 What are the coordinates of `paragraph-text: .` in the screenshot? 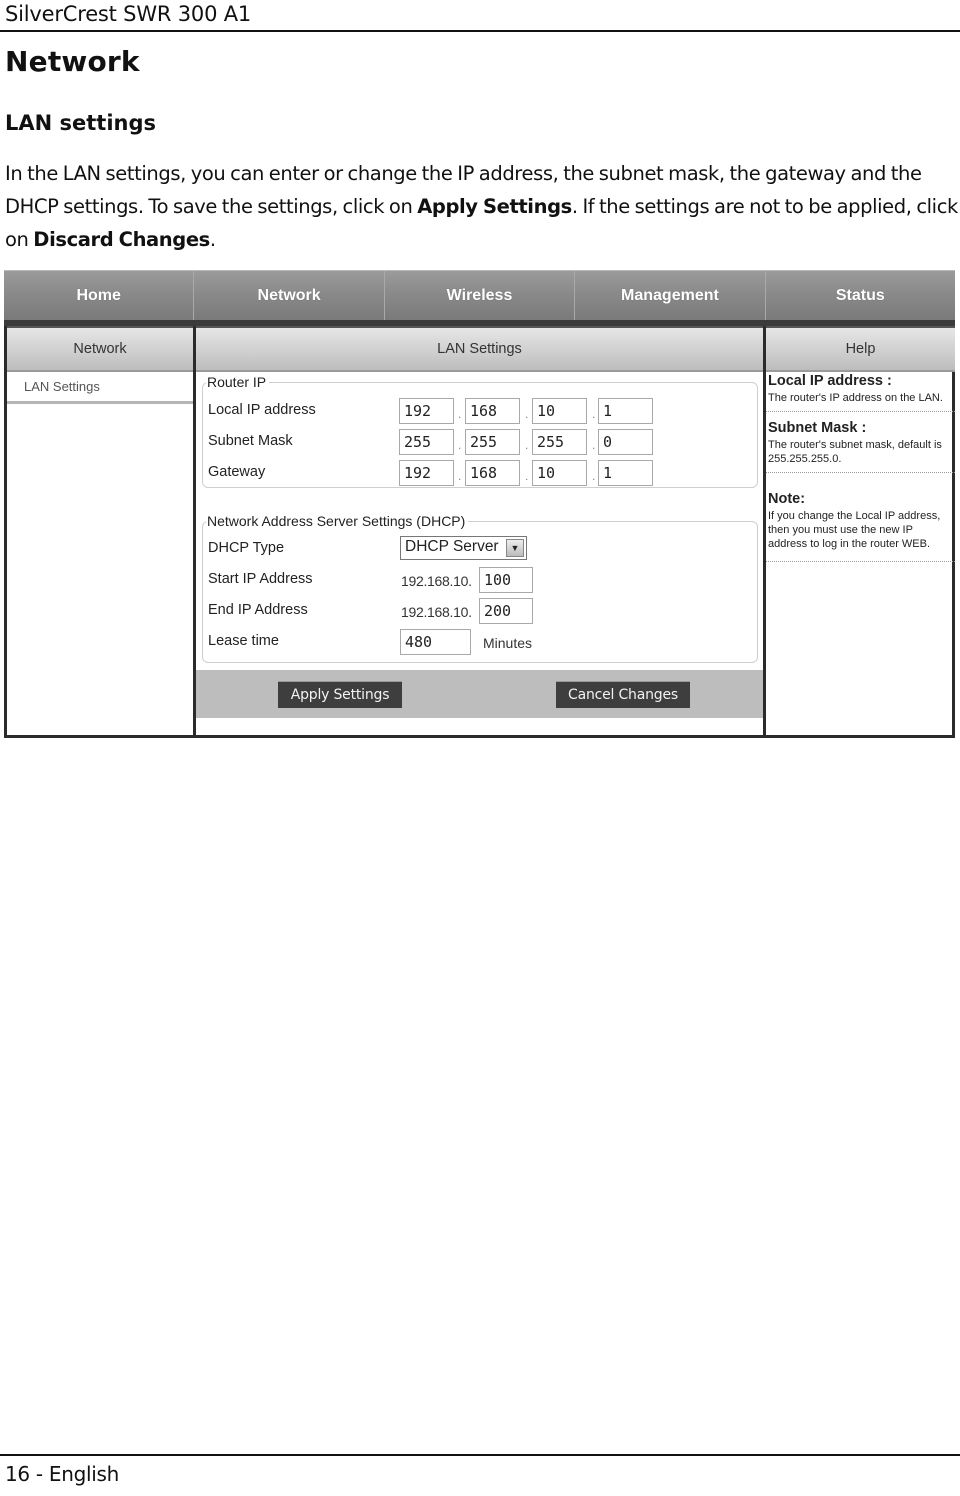 It's located at (212, 239).